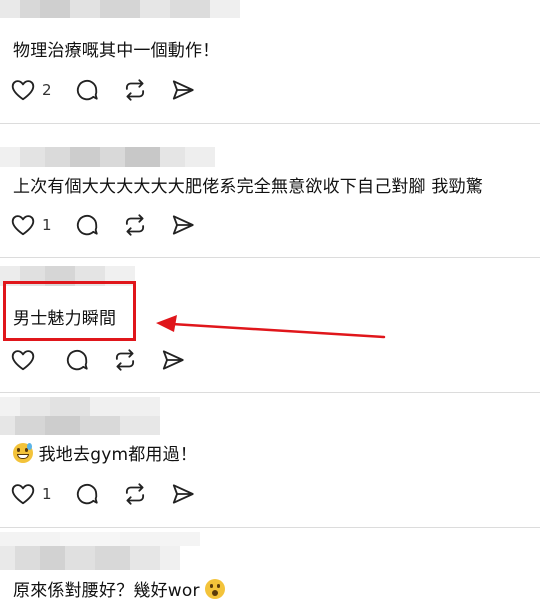 This screenshot has width=540, height=604. I want to click on post-text-content: 原來係對腰好？幾好wor, so click(106, 591).